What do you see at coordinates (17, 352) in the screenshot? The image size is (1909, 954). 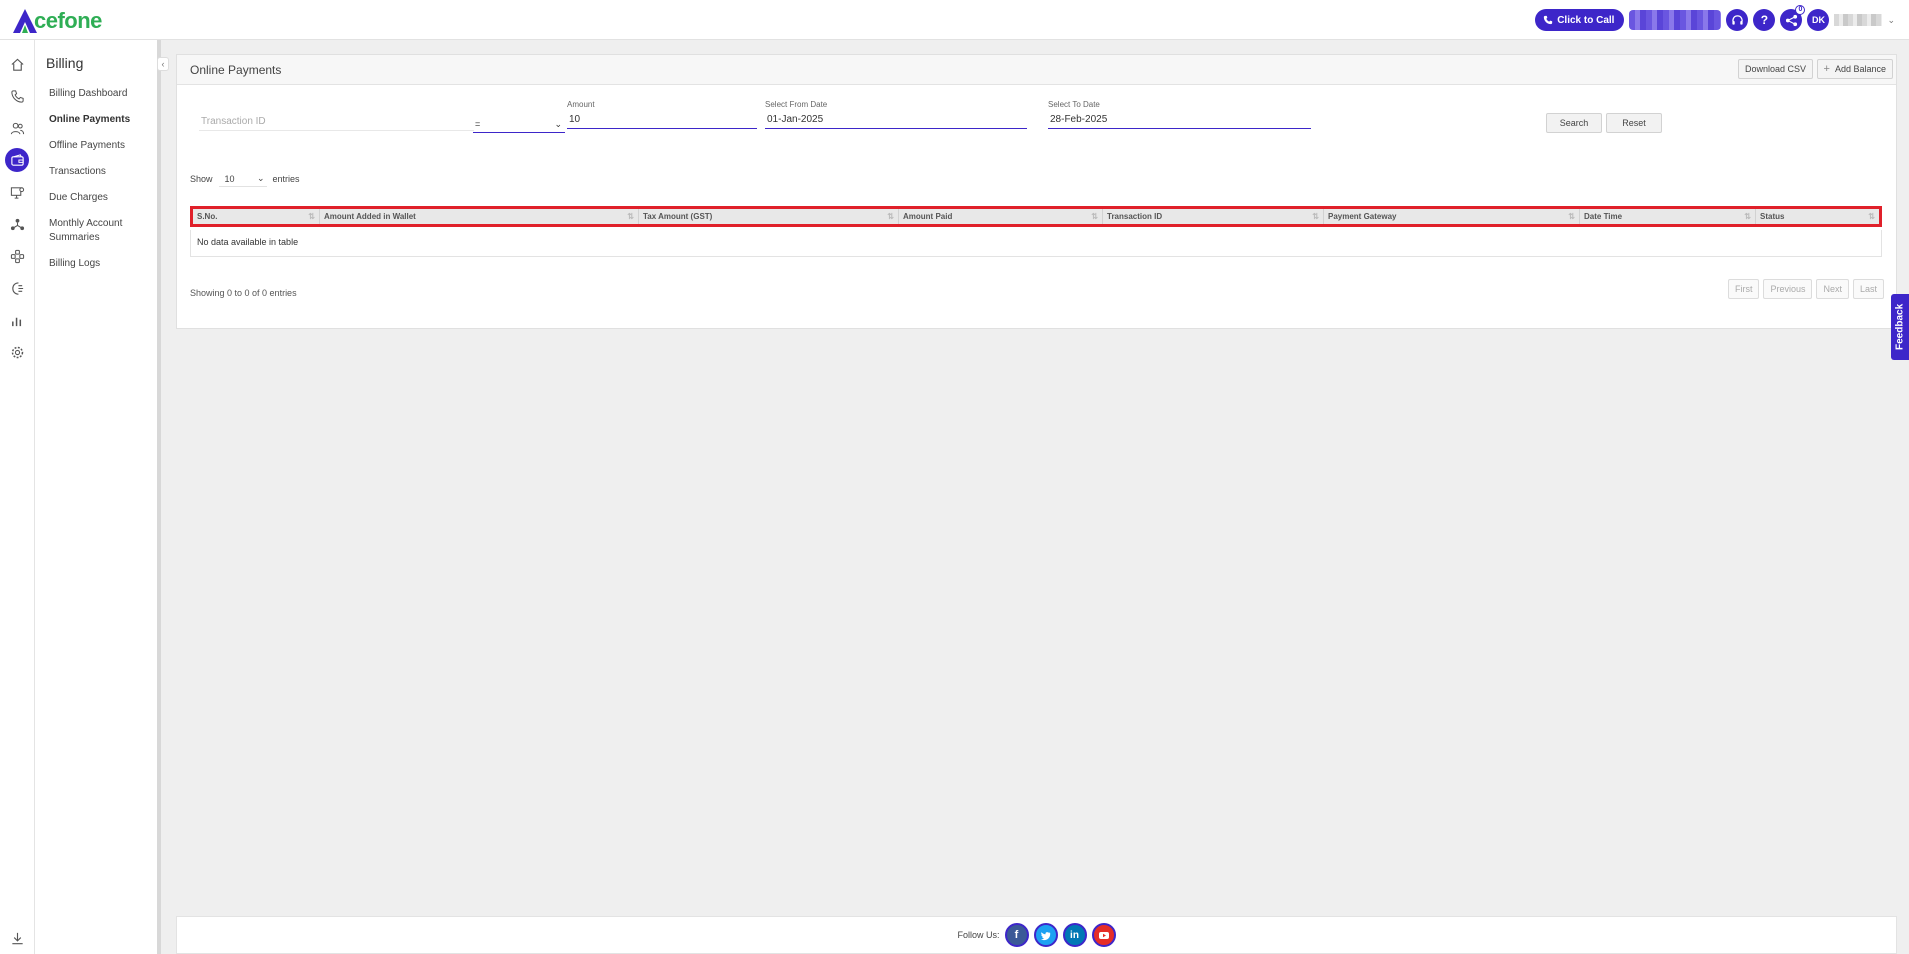 I see `settings-icon` at bounding box center [17, 352].